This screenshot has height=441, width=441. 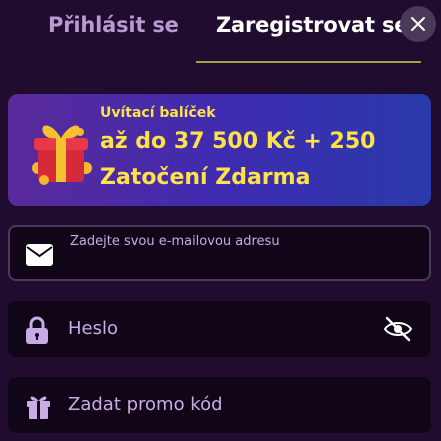 What do you see at coordinates (238, 141) in the screenshot?
I see `banner-headline: až do 37 500 Kč + 250` at bounding box center [238, 141].